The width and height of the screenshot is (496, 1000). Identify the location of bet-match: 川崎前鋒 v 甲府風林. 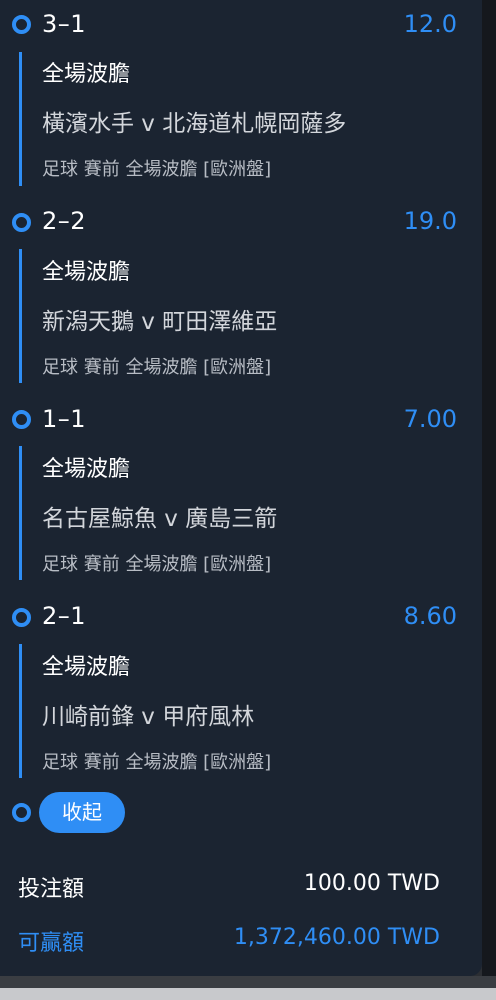
(148, 717).